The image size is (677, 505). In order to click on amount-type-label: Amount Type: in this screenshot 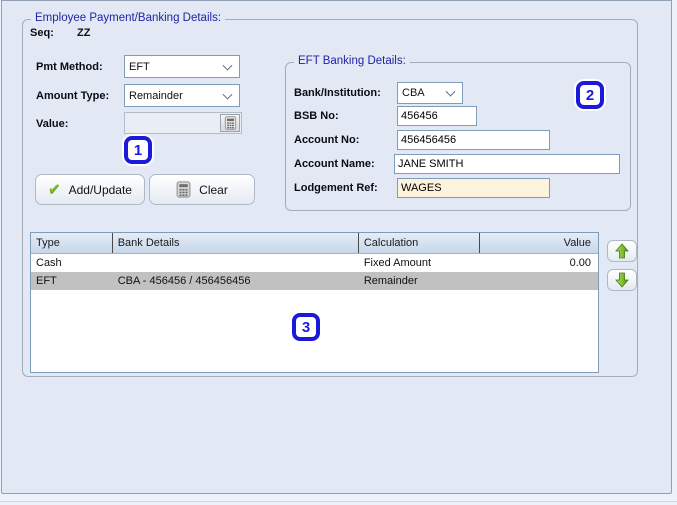, I will do `click(73, 96)`.